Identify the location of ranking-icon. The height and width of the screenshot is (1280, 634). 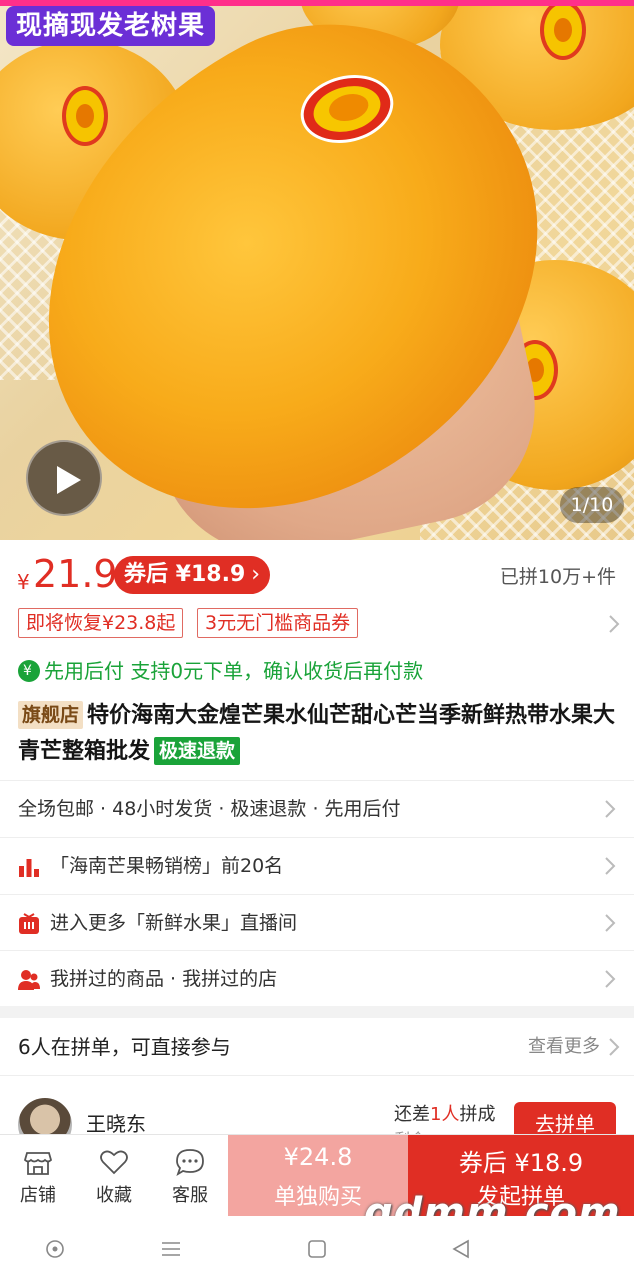
(29, 868).